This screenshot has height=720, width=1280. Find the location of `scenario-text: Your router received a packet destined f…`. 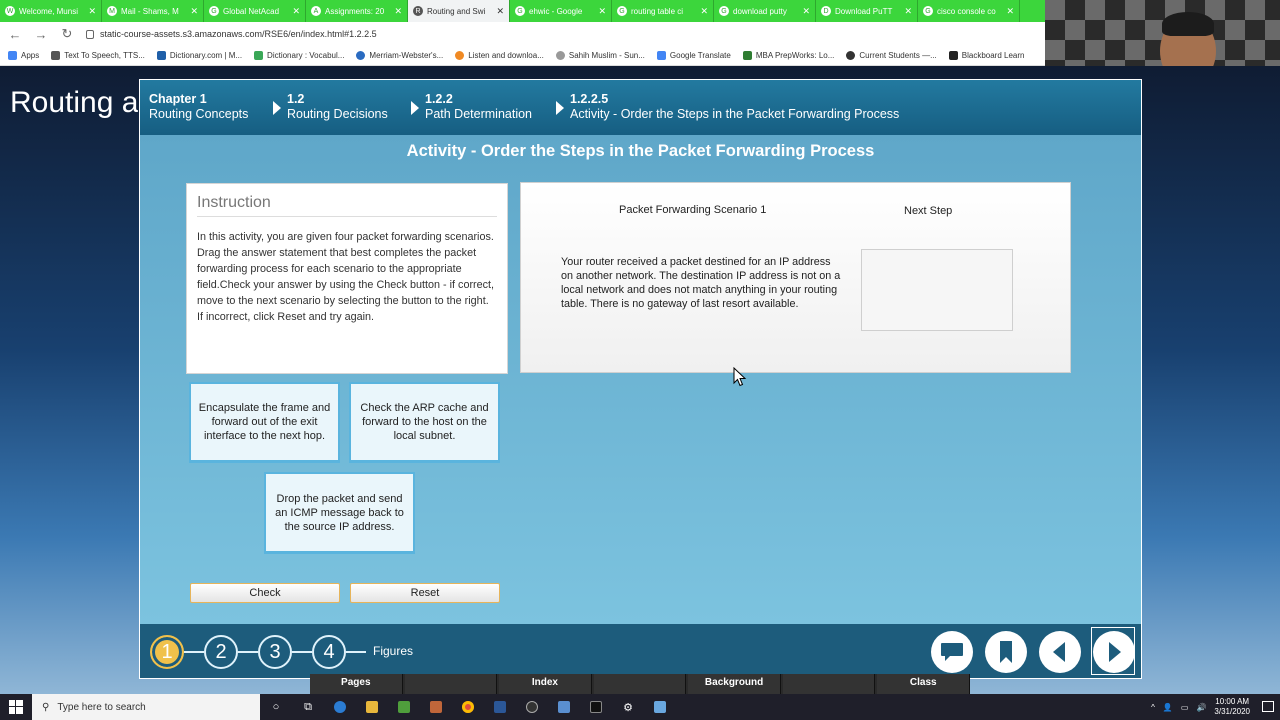

scenario-text: Your router received a packet destined f… is located at coordinates (701, 283).